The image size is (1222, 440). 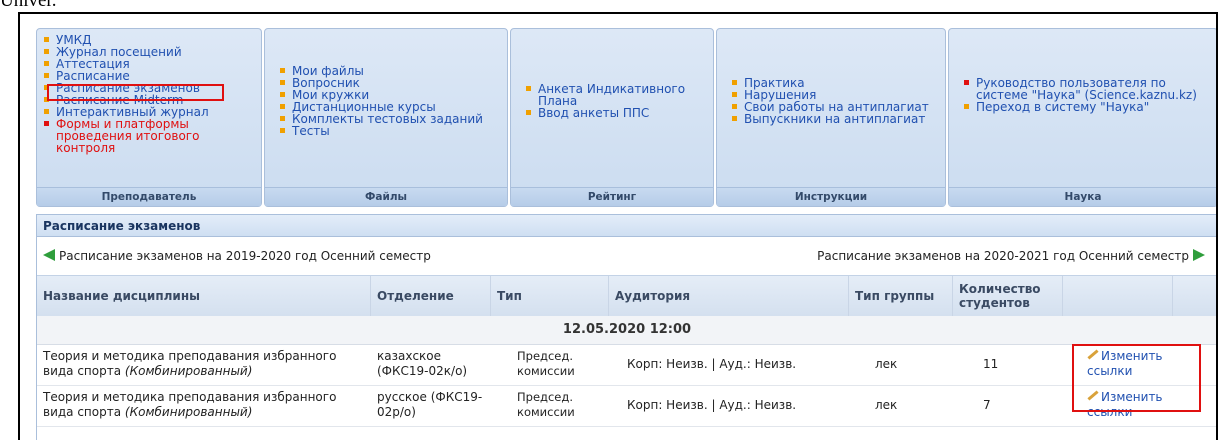 I want to click on arrow-left-icon, so click(x=49, y=255).